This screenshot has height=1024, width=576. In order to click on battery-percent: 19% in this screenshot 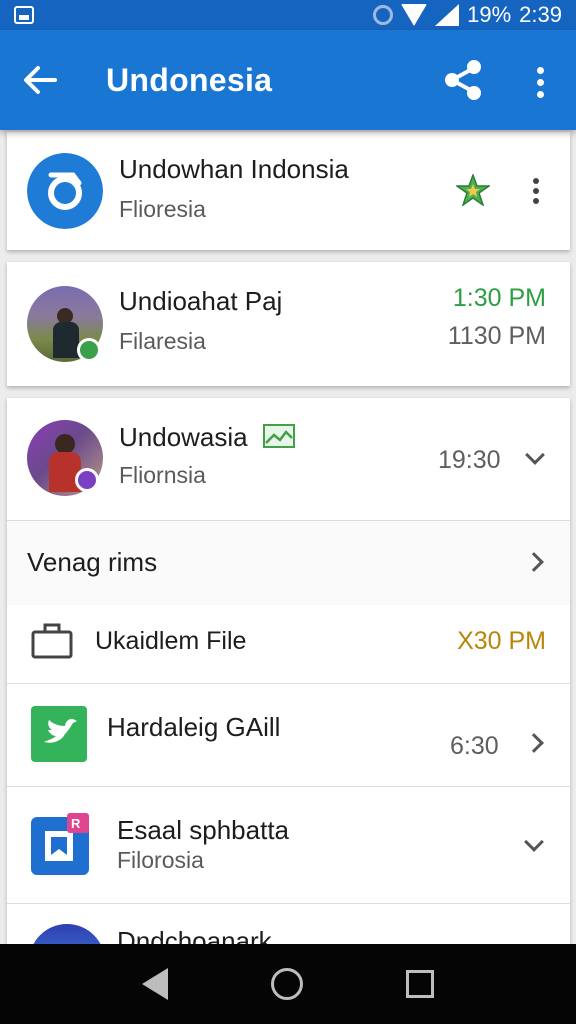, I will do `click(489, 14)`.